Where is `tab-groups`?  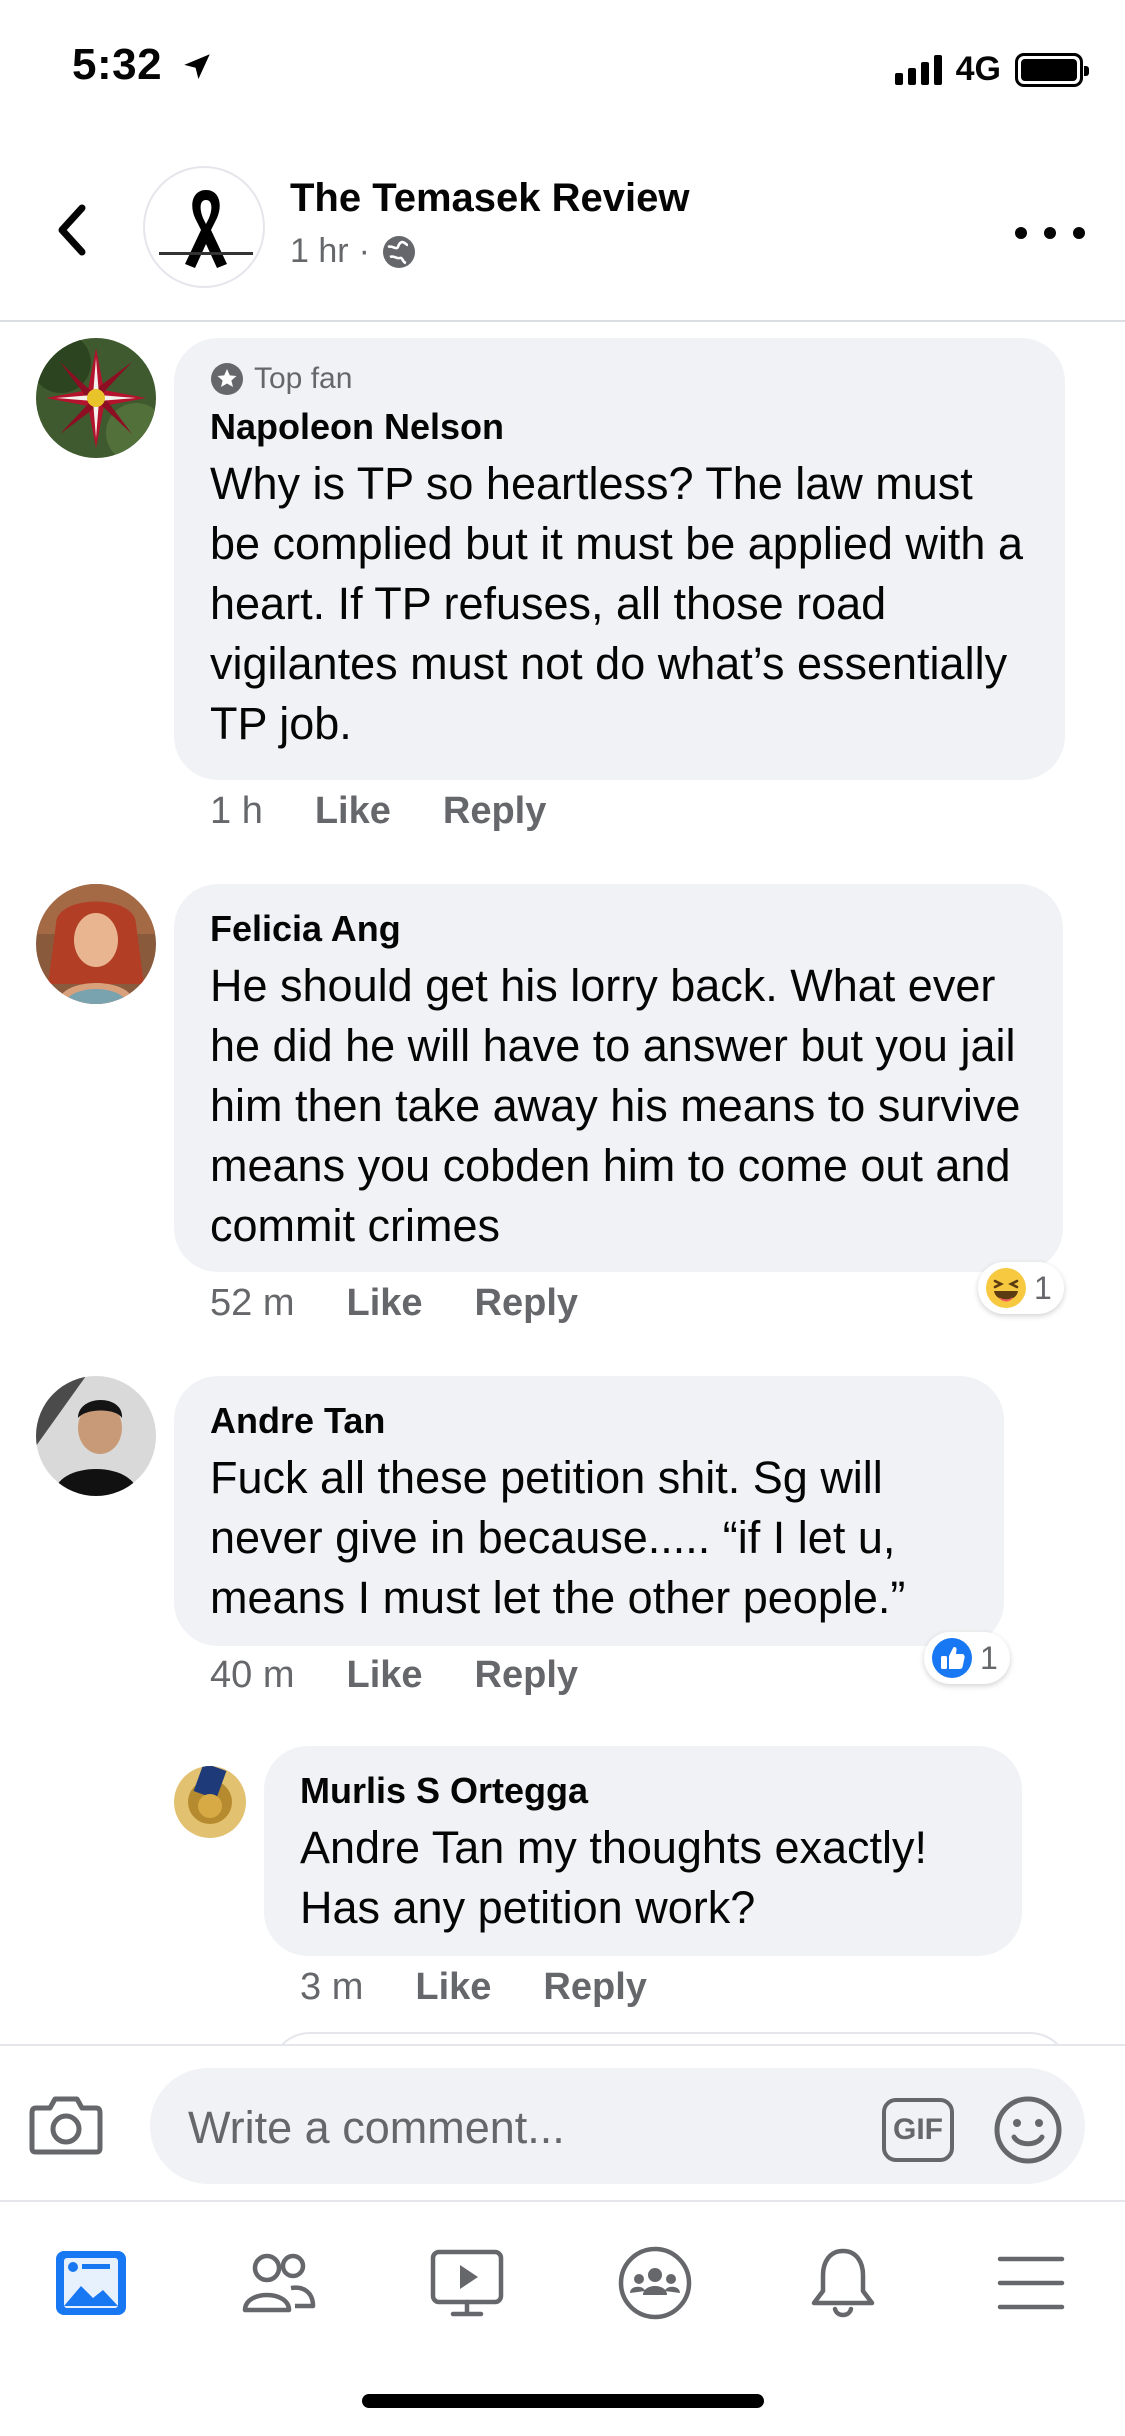
tab-groups is located at coordinates (655, 2283).